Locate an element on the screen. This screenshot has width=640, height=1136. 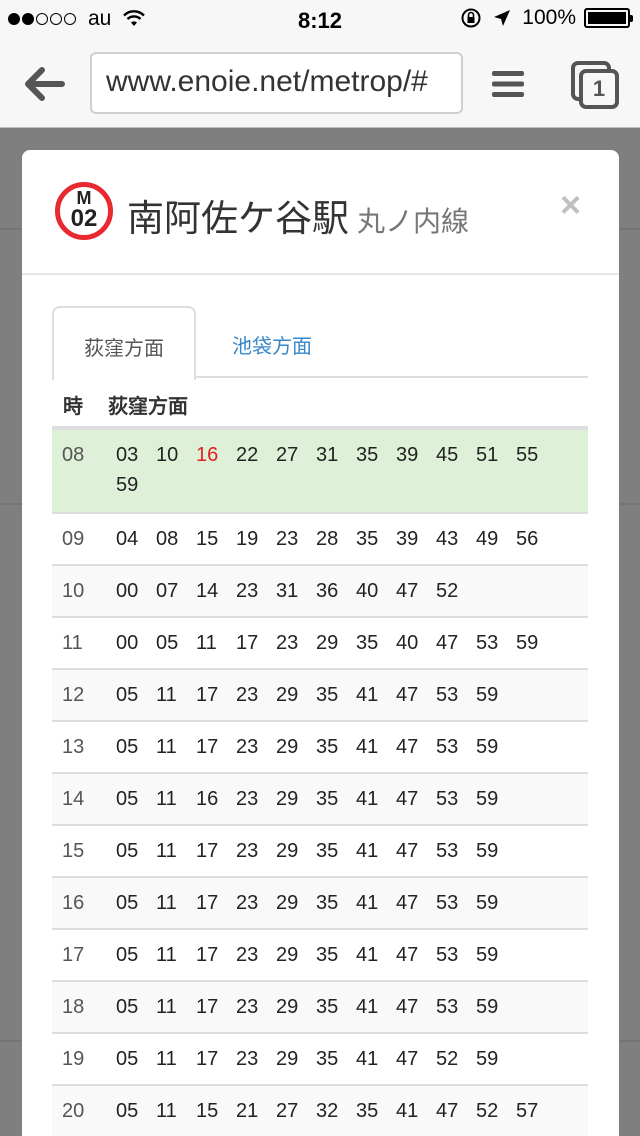
line-logo-number: 02 is located at coordinates (84, 218).